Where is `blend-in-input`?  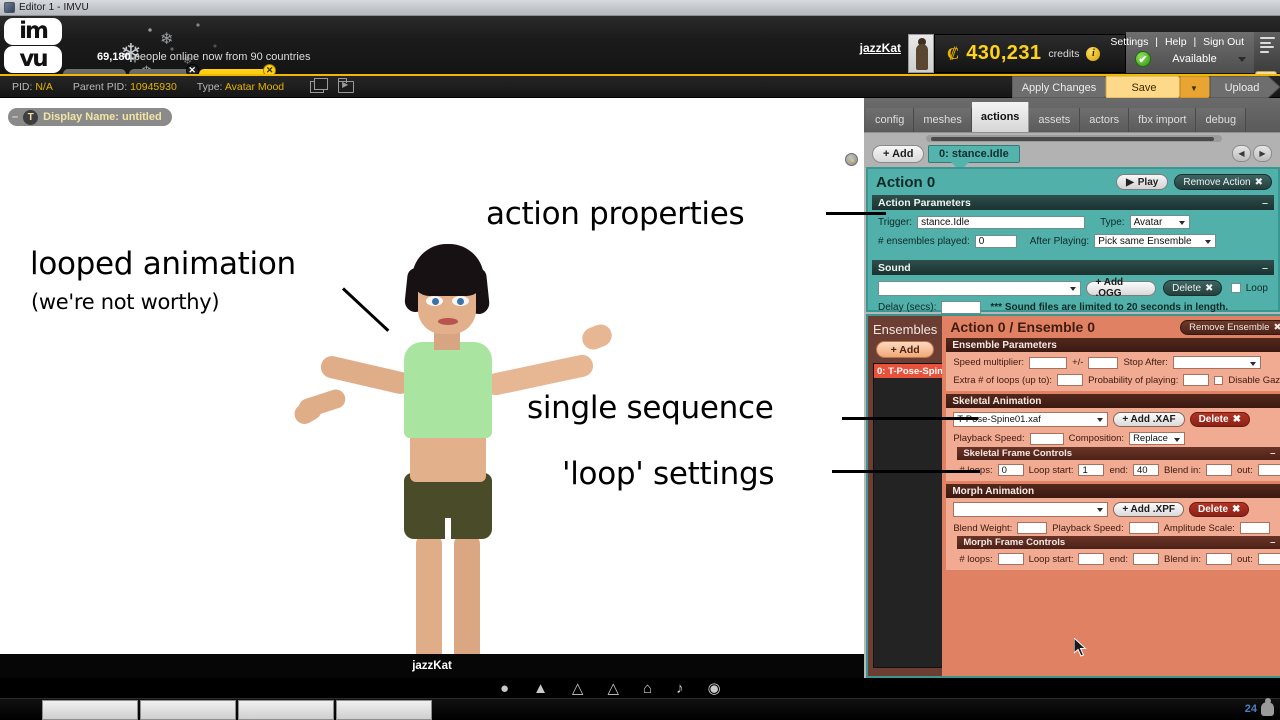 blend-in-input is located at coordinates (1218, 470).